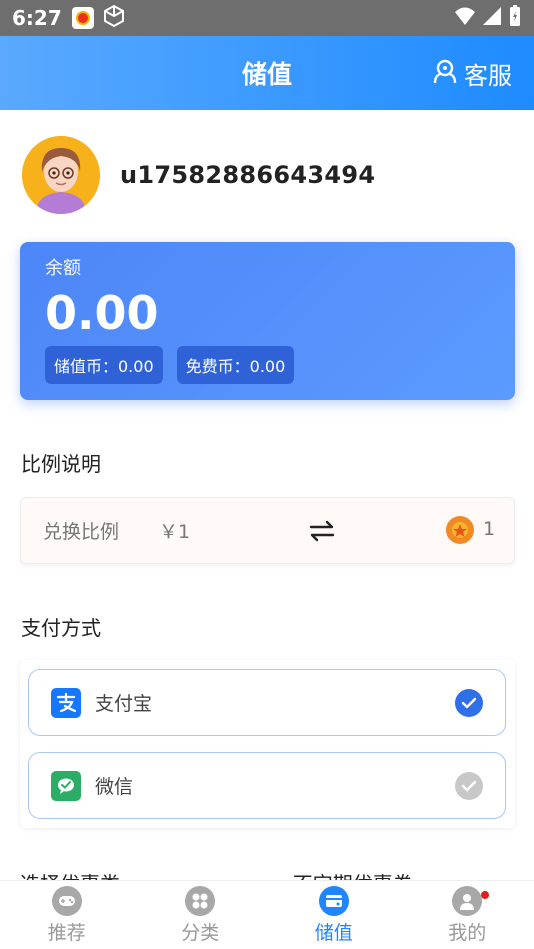 Image resolution: width=534 pixels, height=949 pixels. What do you see at coordinates (104, 365) in the screenshot?
I see `stored-coins-badge: 储值币：0.00` at bounding box center [104, 365].